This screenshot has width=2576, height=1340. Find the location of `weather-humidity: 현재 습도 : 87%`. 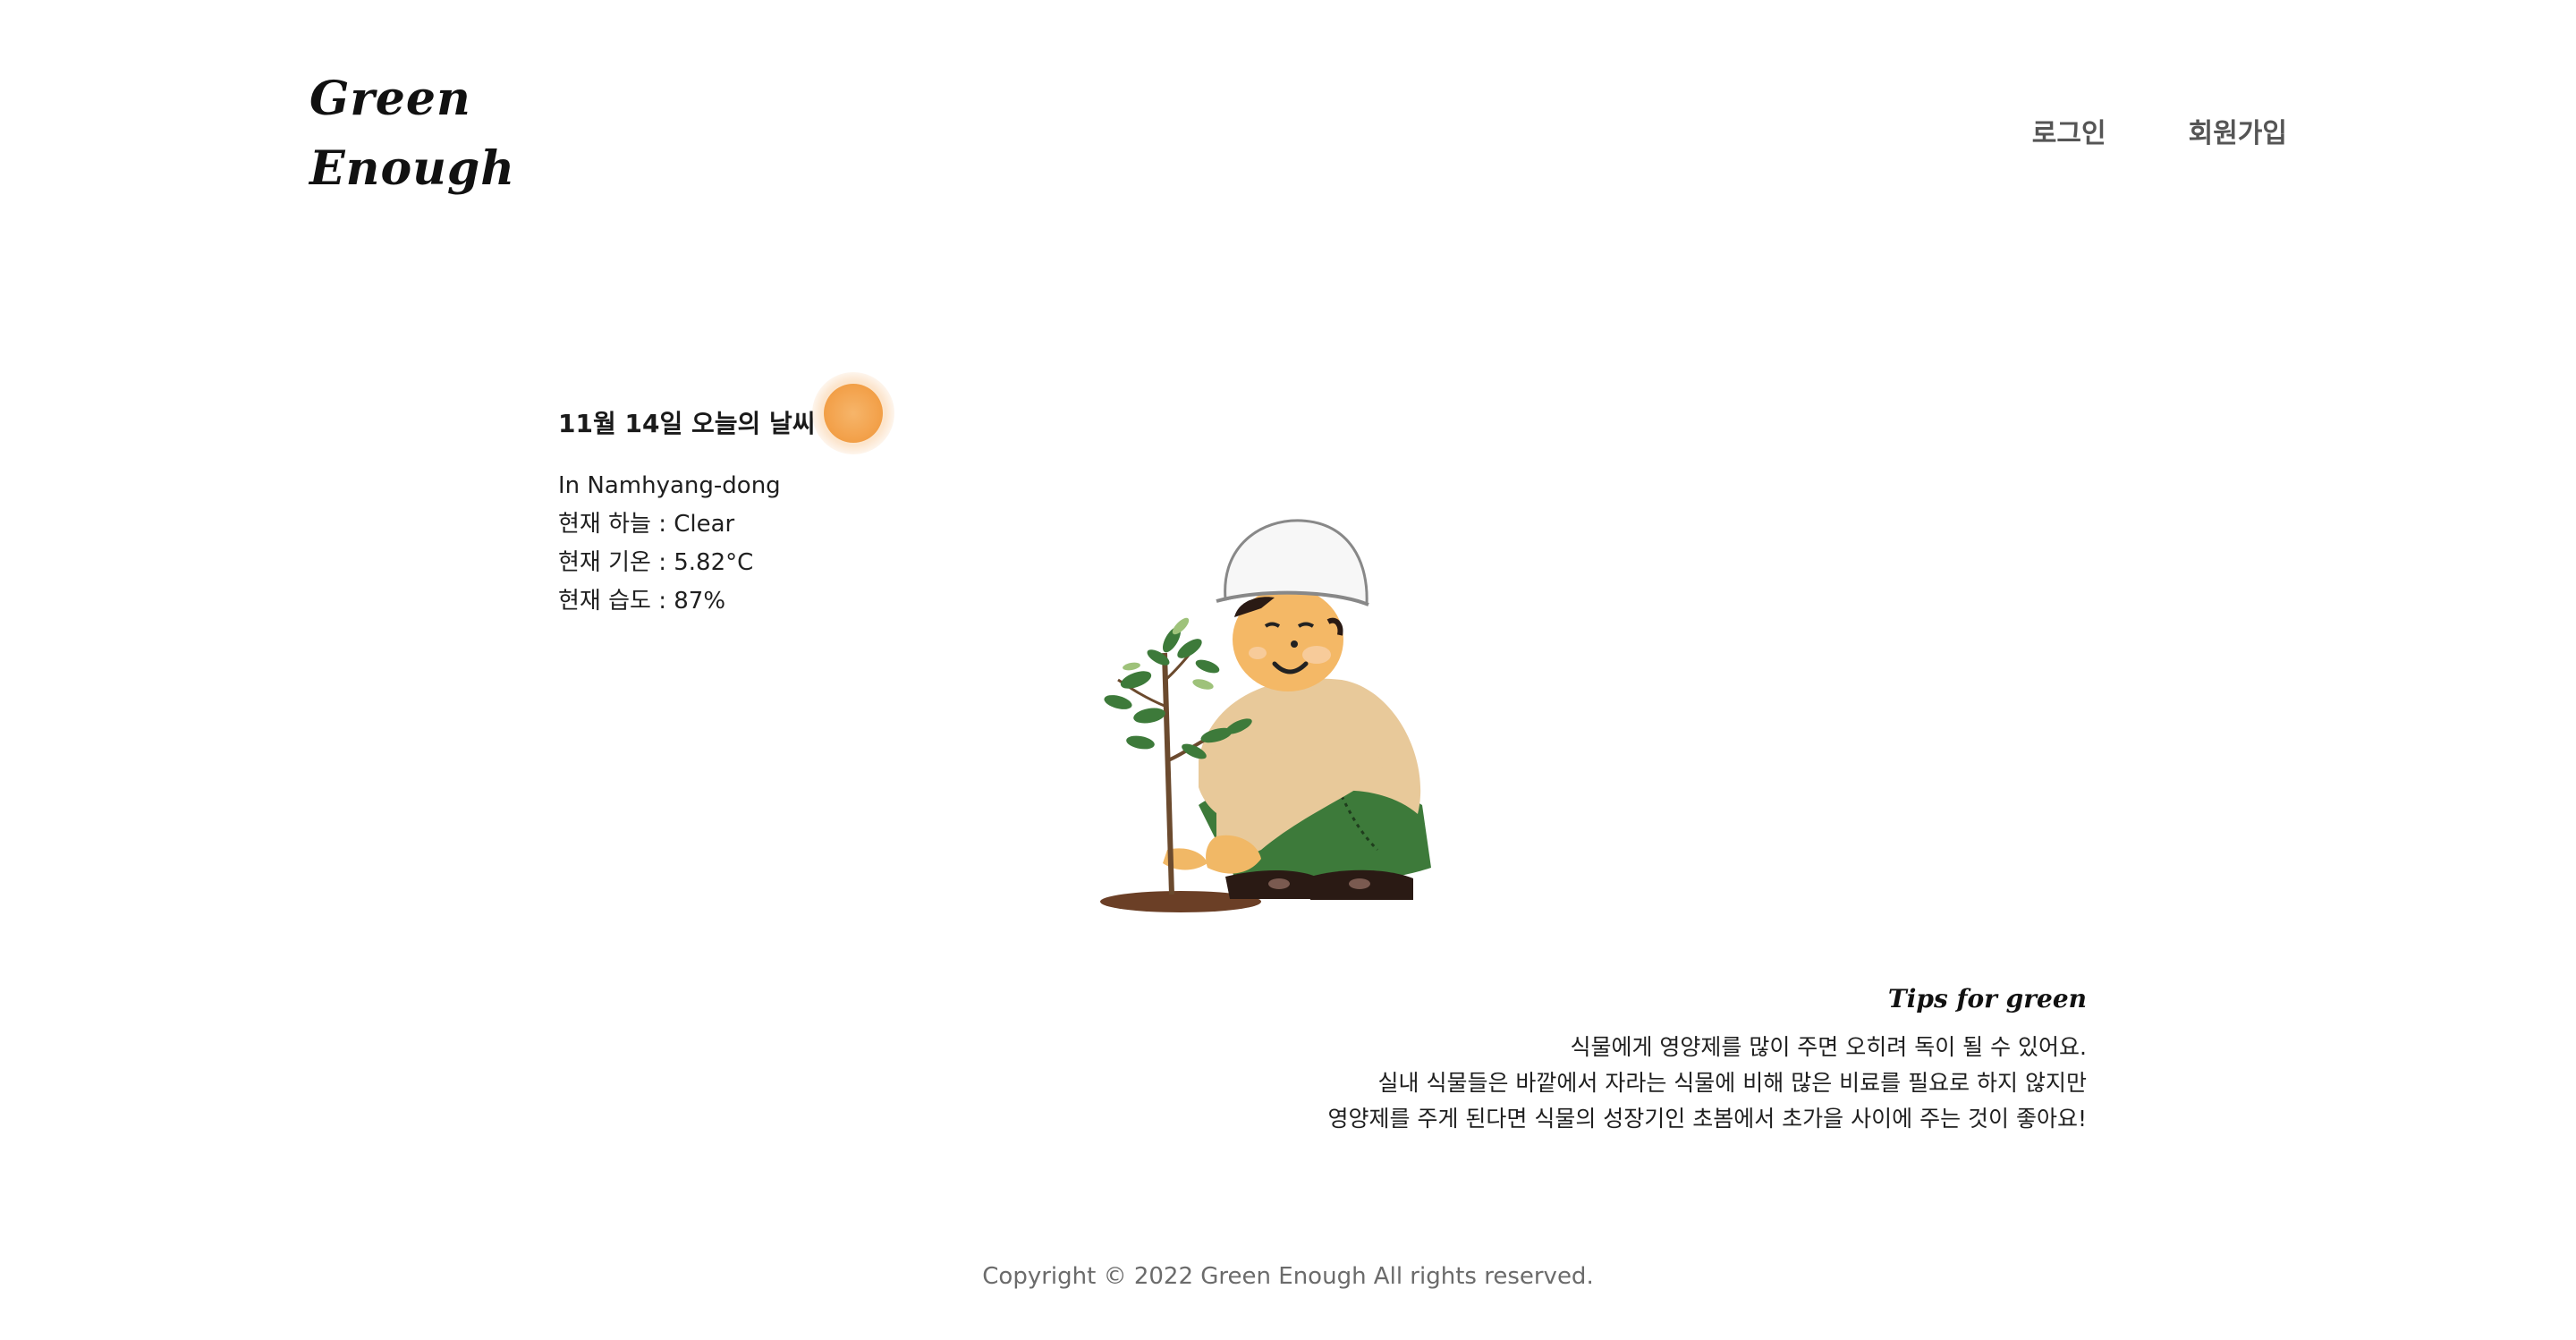

weather-humidity: 현재 습도 : 87% is located at coordinates (642, 601).